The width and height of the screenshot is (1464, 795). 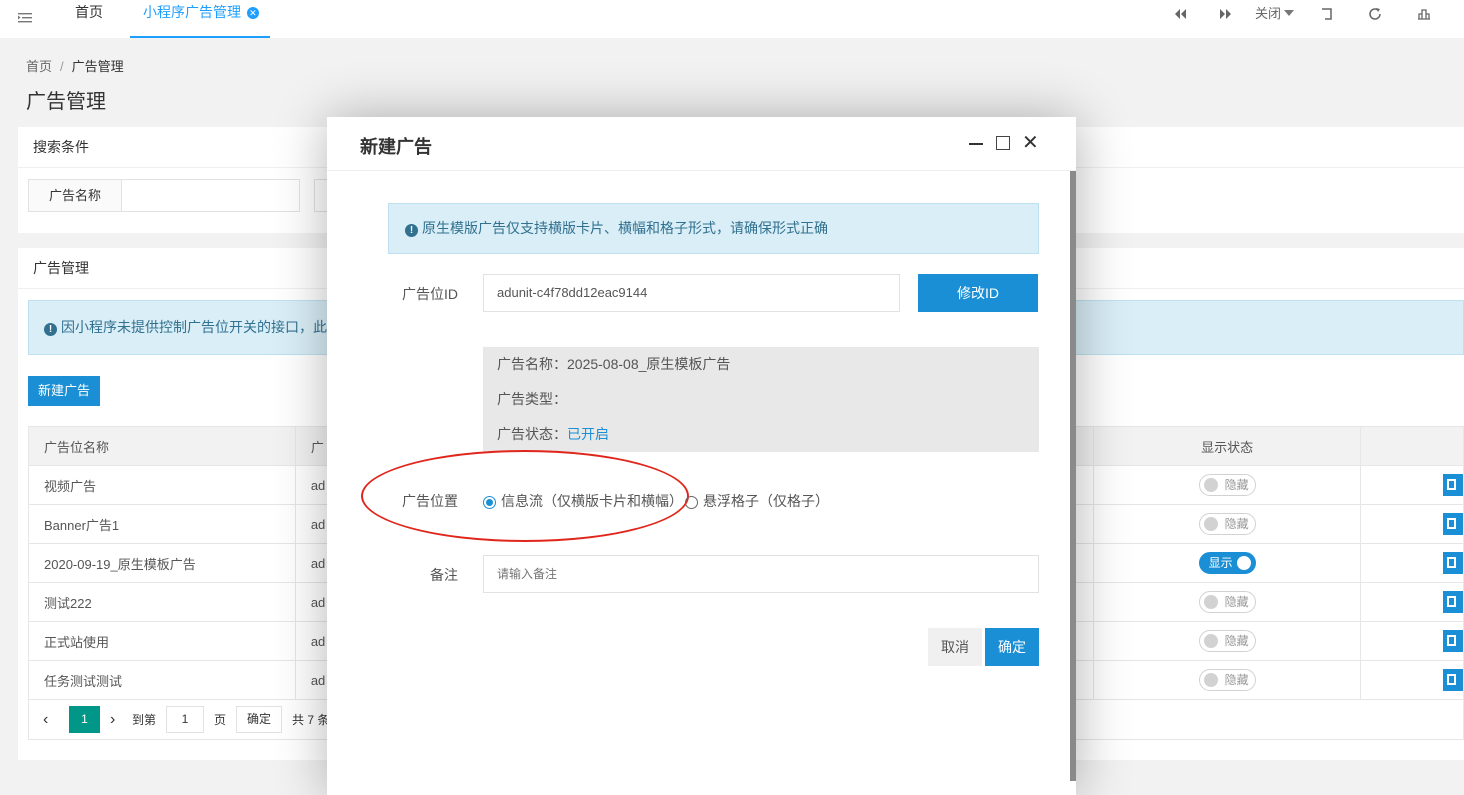 I want to click on modal-alert: ! 原生模版广告仅支持横版卡片、横幅和格子形式，请确保形式正确, so click(x=713, y=228).